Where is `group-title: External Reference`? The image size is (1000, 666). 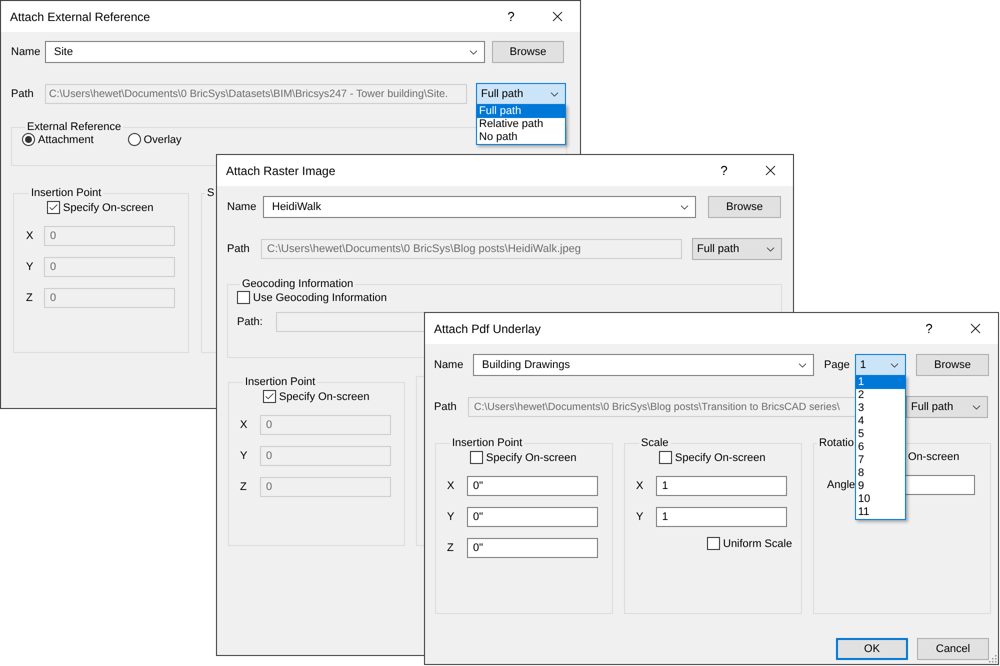
group-title: External Reference is located at coordinates (74, 127).